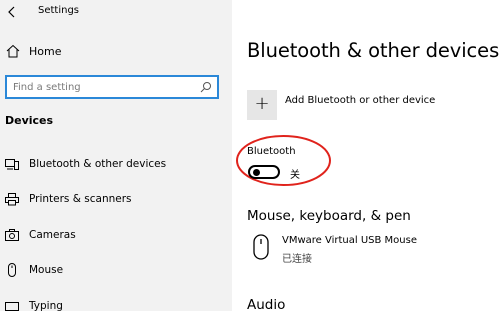  Describe the element at coordinates (13, 51) in the screenshot. I see `home-icon` at that location.